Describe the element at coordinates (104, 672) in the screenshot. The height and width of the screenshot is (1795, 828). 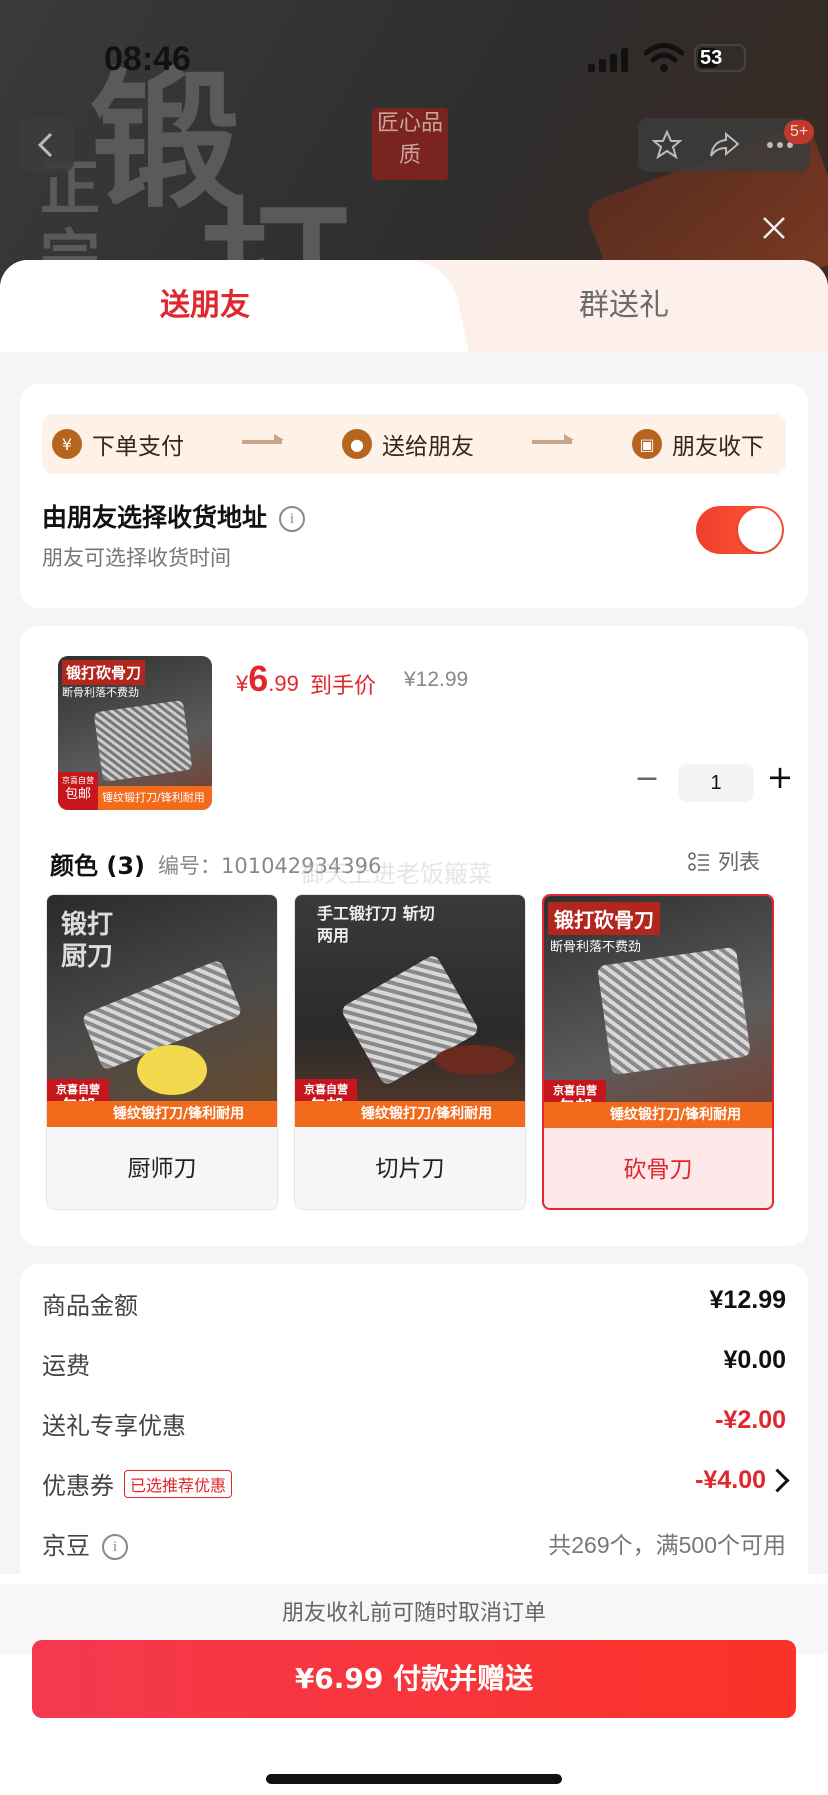
I see `thumb-tag: 锻打砍骨刀` at that location.